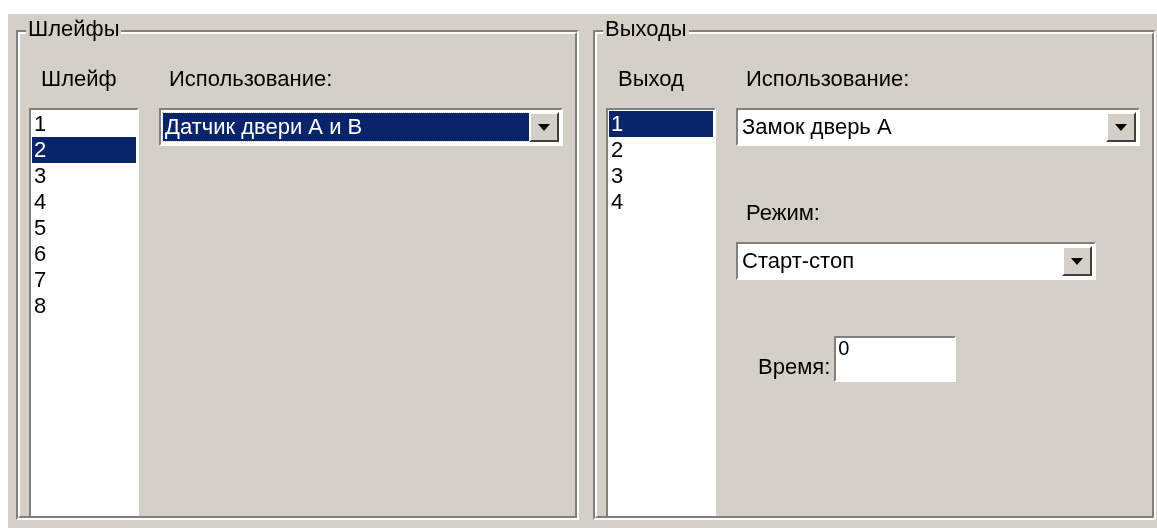 The width and height of the screenshot is (1157, 528). Describe the element at coordinates (783, 213) in the screenshot. I see `field-label: Режим:` at that location.